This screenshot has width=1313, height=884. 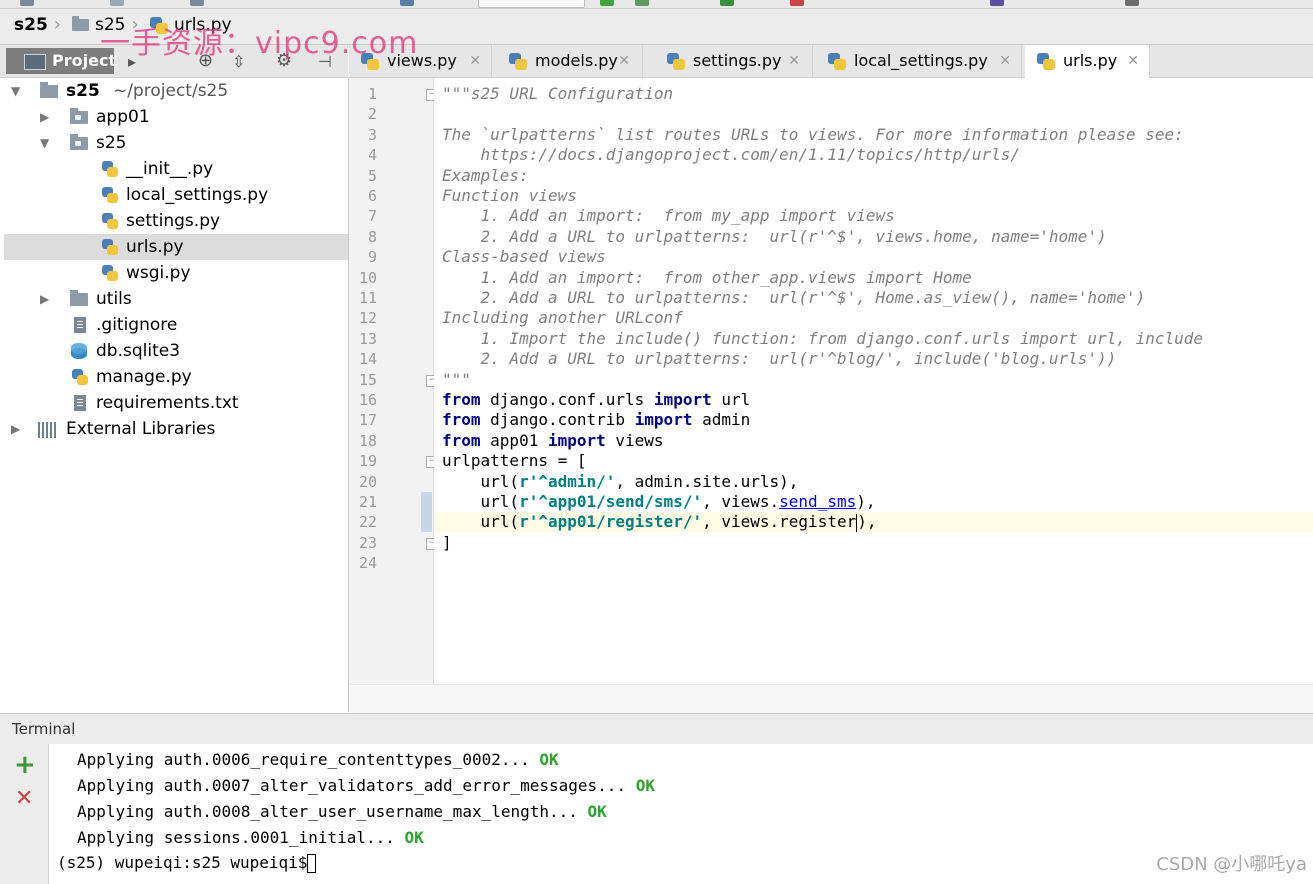 What do you see at coordinates (144, 377) in the screenshot?
I see `tree-item-label: manage.py` at bounding box center [144, 377].